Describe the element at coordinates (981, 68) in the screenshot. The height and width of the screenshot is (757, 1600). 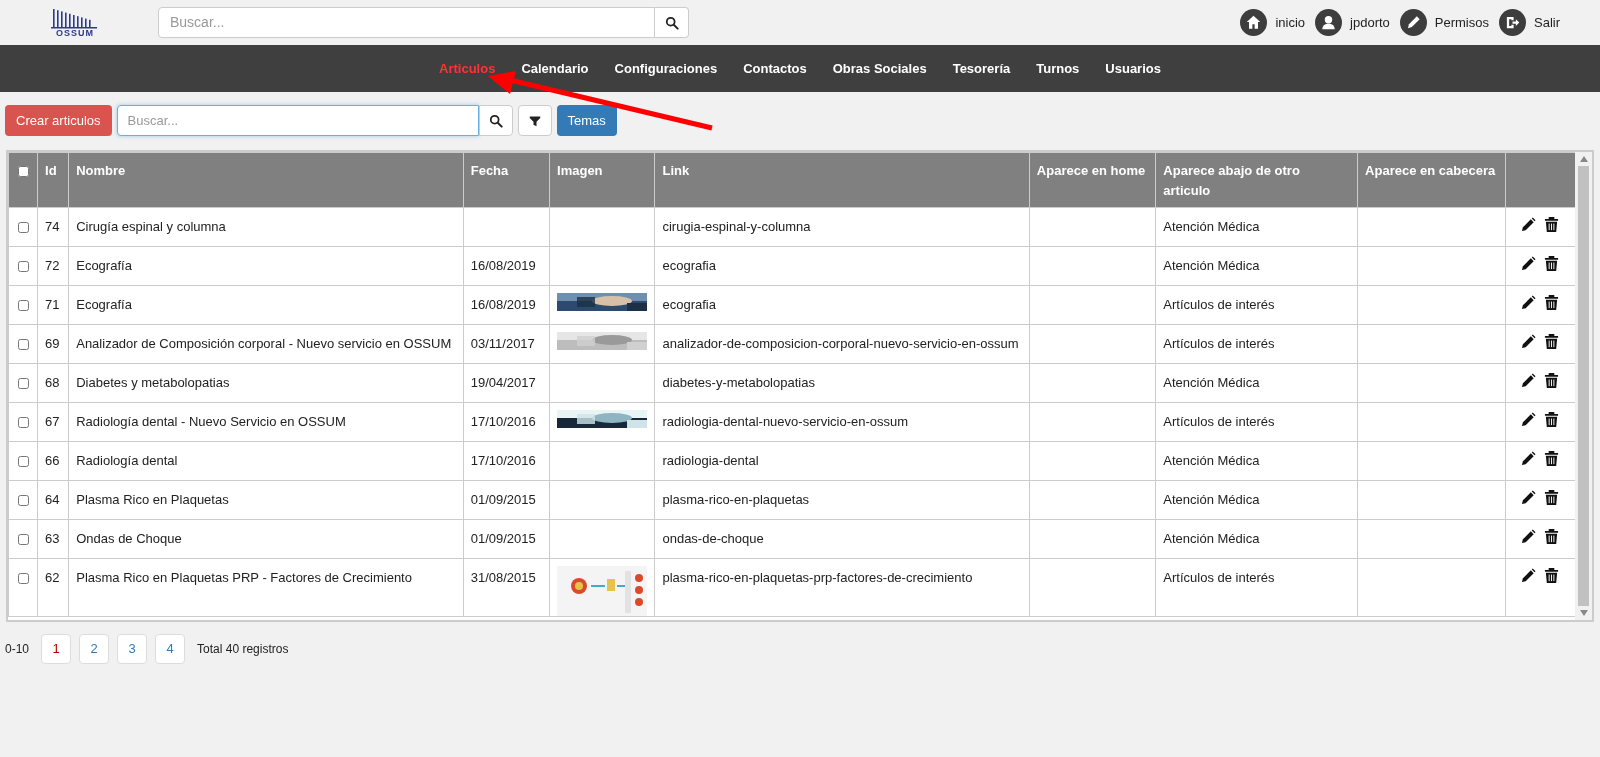
I see `nav-link: Tesorería` at that location.